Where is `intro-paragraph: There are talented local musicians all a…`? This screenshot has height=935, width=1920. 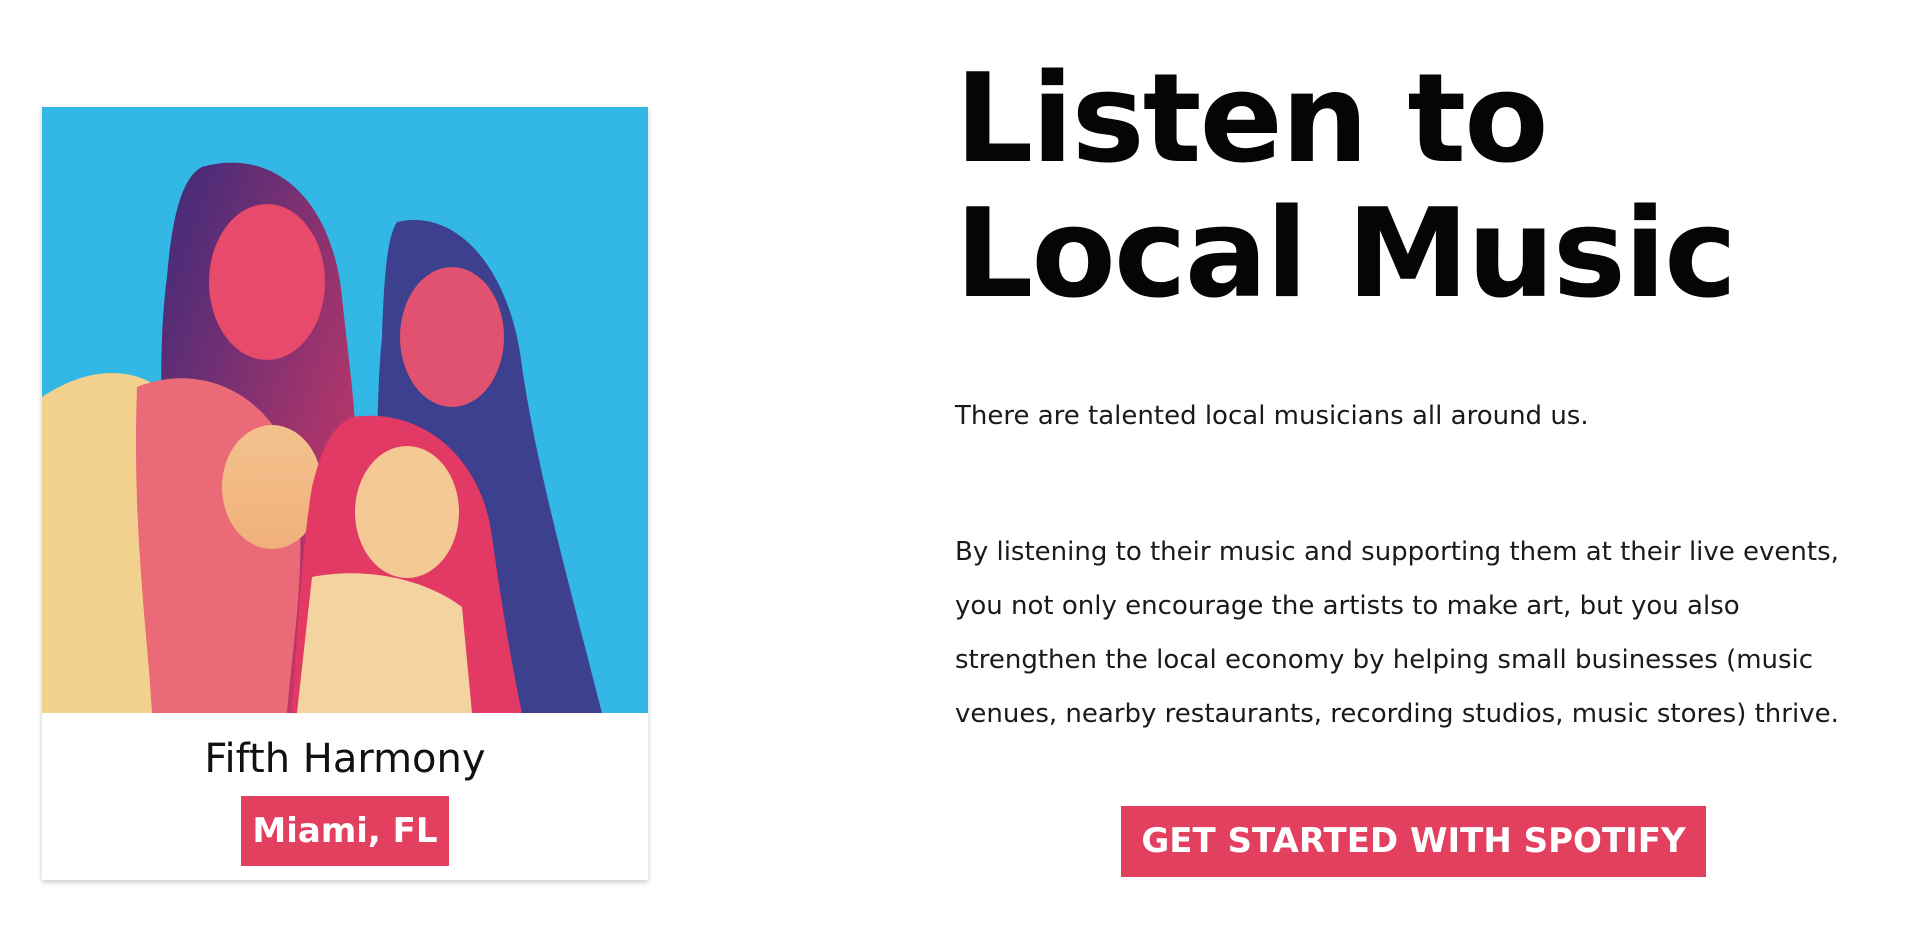
intro-paragraph: There are talented local musicians all a… is located at coordinates (1272, 416).